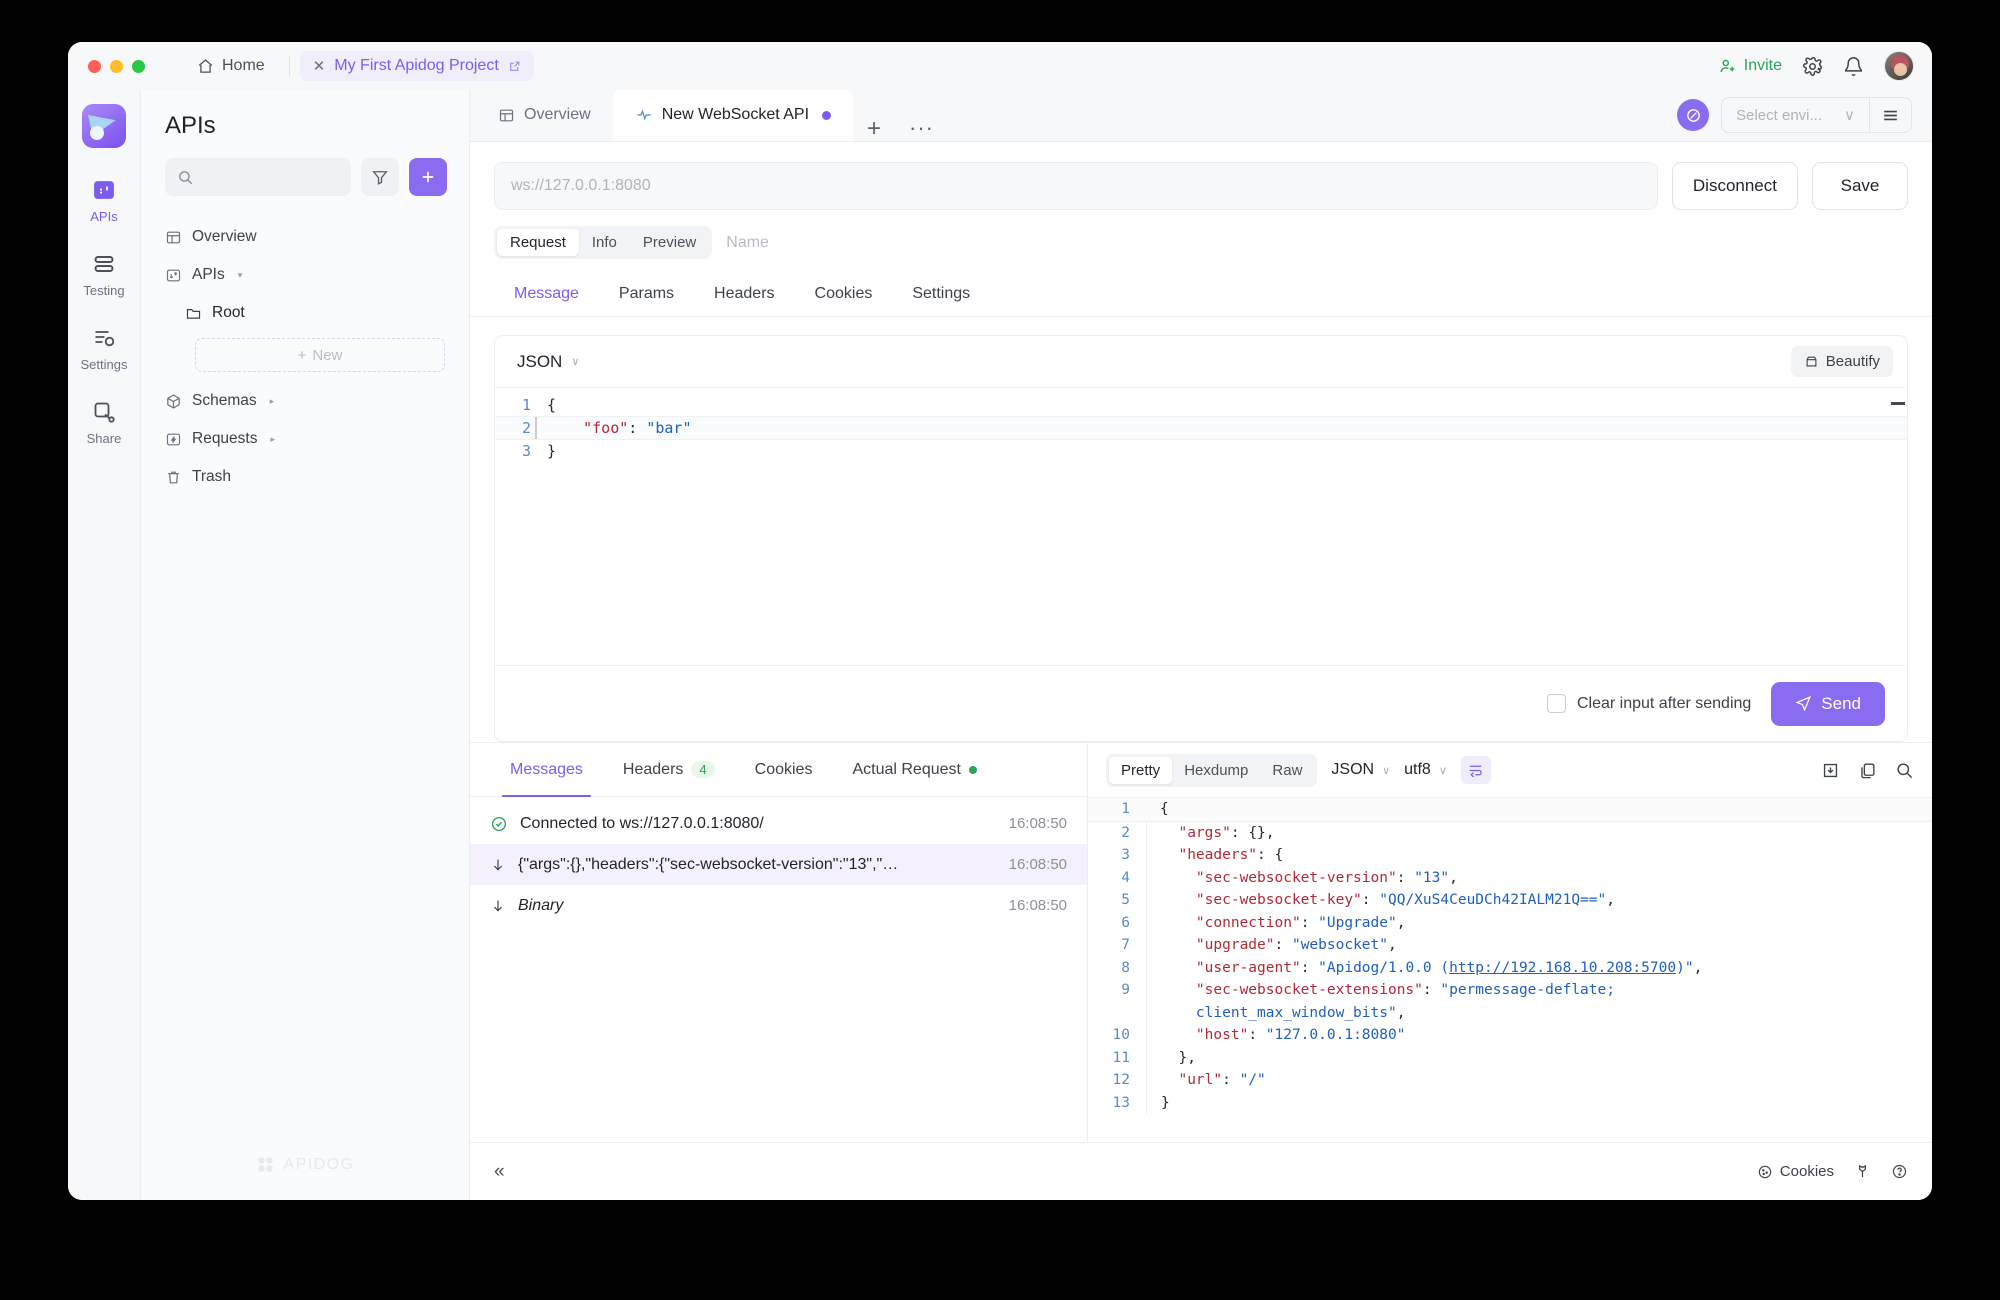  What do you see at coordinates (104, 190) in the screenshot?
I see `apis-icon` at bounding box center [104, 190].